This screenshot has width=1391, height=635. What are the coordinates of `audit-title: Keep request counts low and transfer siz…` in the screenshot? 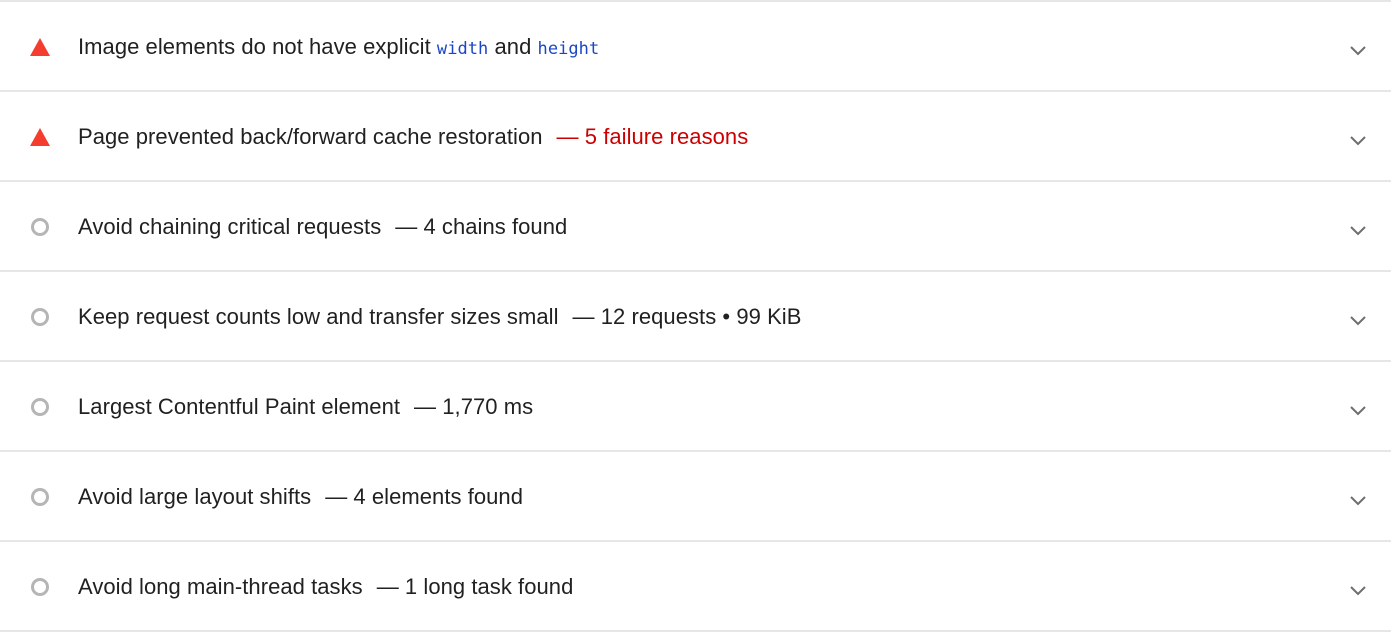 It's located at (439, 317).